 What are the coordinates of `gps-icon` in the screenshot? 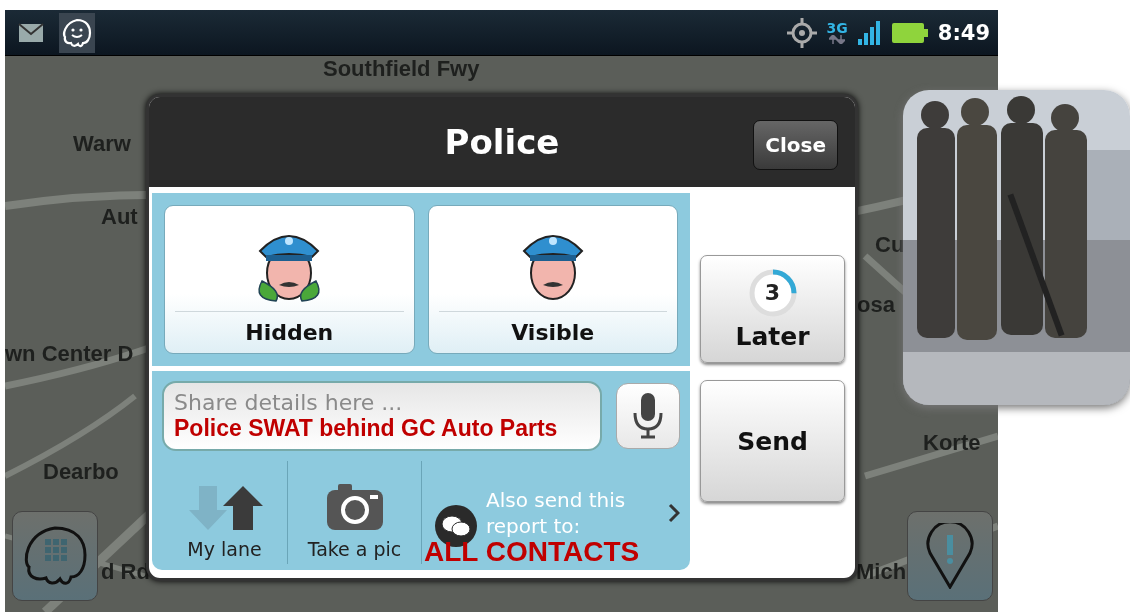 It's located at (801, 32).